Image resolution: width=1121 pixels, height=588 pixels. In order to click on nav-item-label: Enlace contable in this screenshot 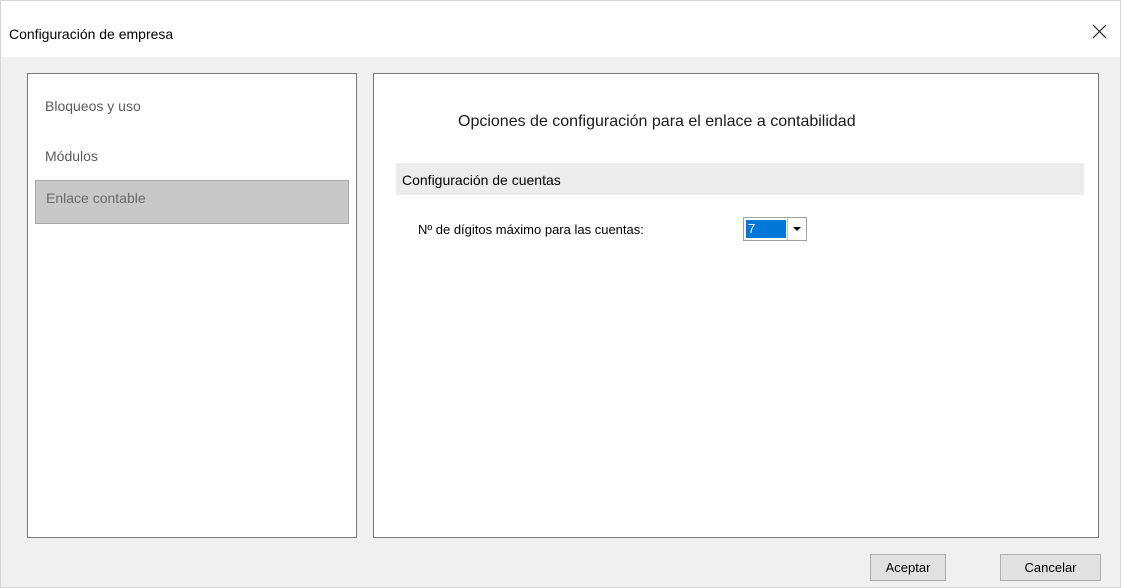, I will do `click(96, 198)`.